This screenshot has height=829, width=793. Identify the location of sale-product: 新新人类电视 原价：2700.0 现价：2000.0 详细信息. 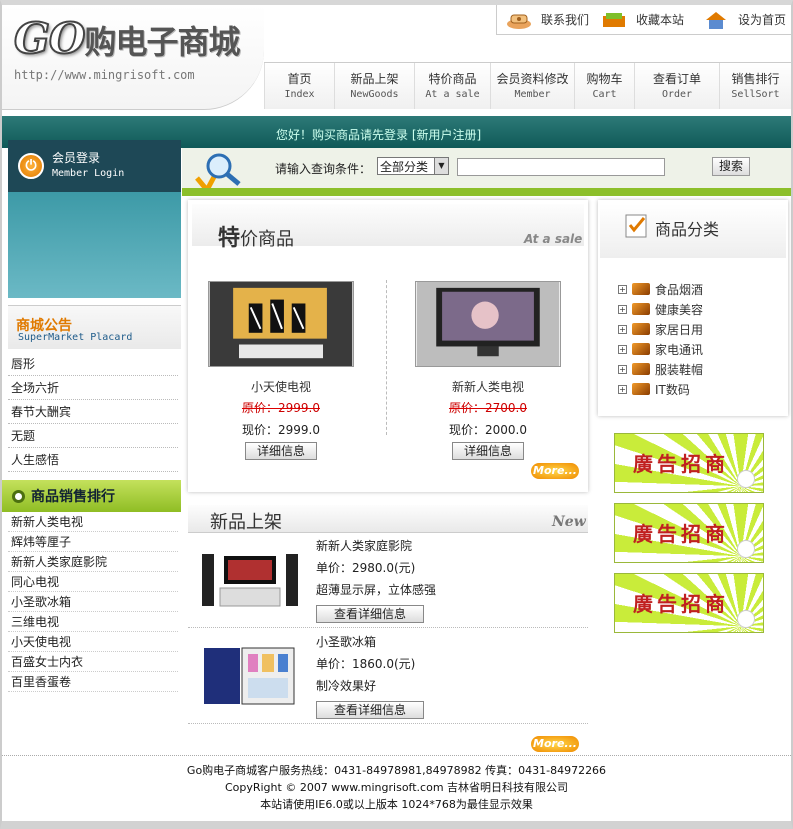
(488, 370).